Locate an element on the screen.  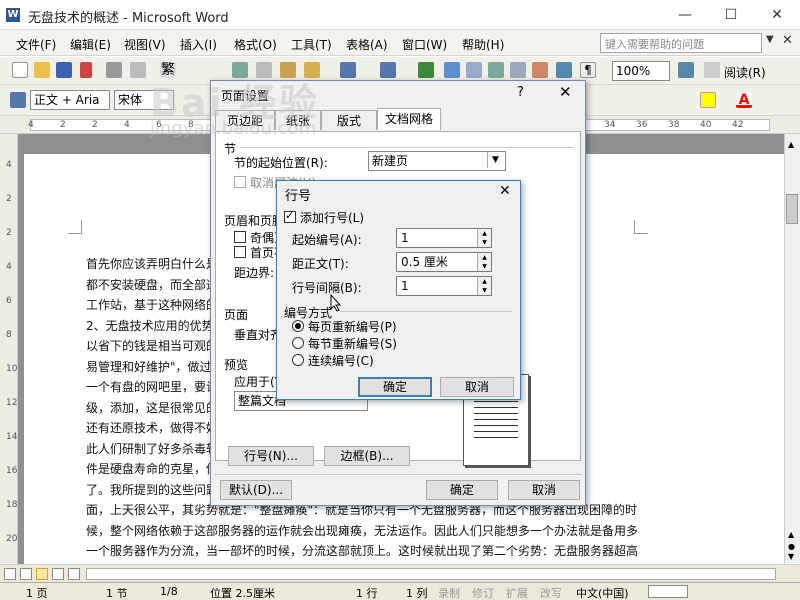
select-browse-icon: ● is located at coordinates (791, 546).